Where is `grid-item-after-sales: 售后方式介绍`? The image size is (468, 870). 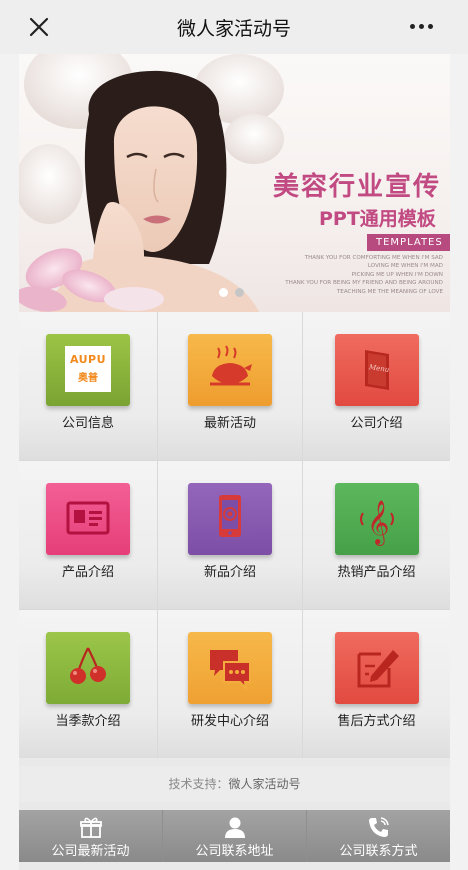 grid-item-after-sales: 售后方式介绍 is located at coordinates (376, 684).